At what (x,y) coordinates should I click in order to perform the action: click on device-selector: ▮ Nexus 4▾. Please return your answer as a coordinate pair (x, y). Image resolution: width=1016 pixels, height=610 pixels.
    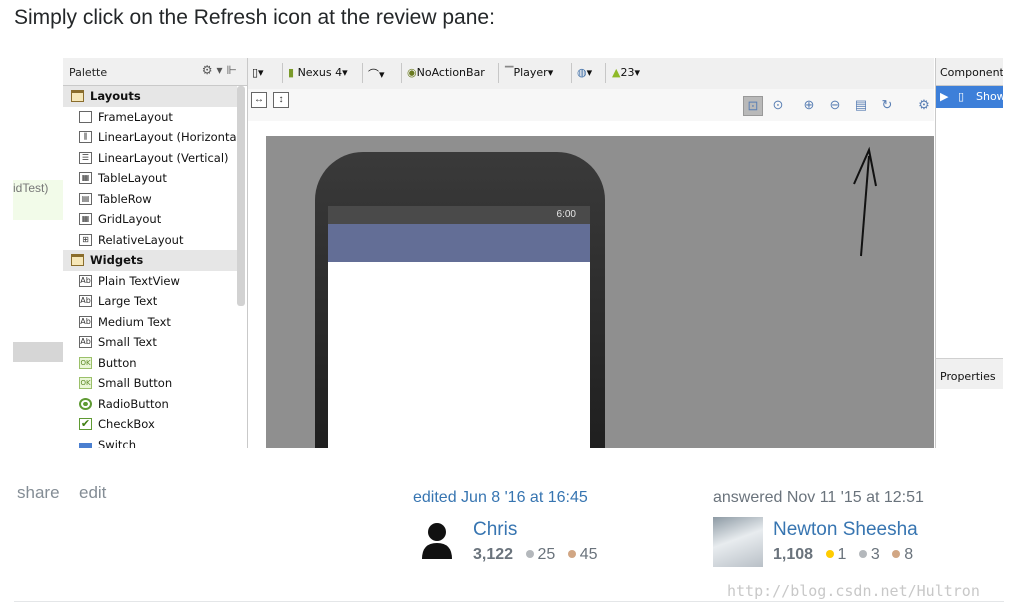
    Looking at the image, I should click on (318, 72).